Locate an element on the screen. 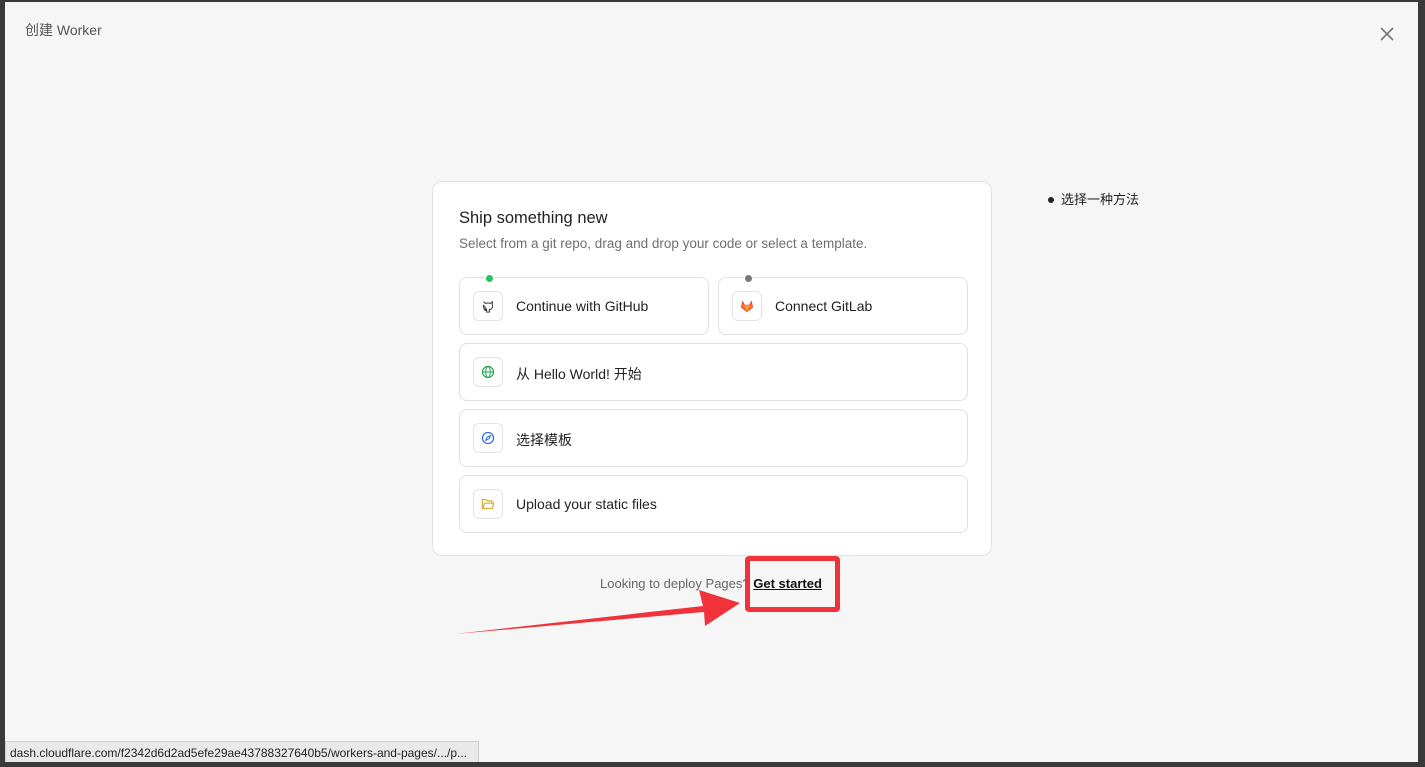 Image resolution: width=1425 pixels, height=767 pixels. gitlab-icon-box is located at coordinates (747, 306).